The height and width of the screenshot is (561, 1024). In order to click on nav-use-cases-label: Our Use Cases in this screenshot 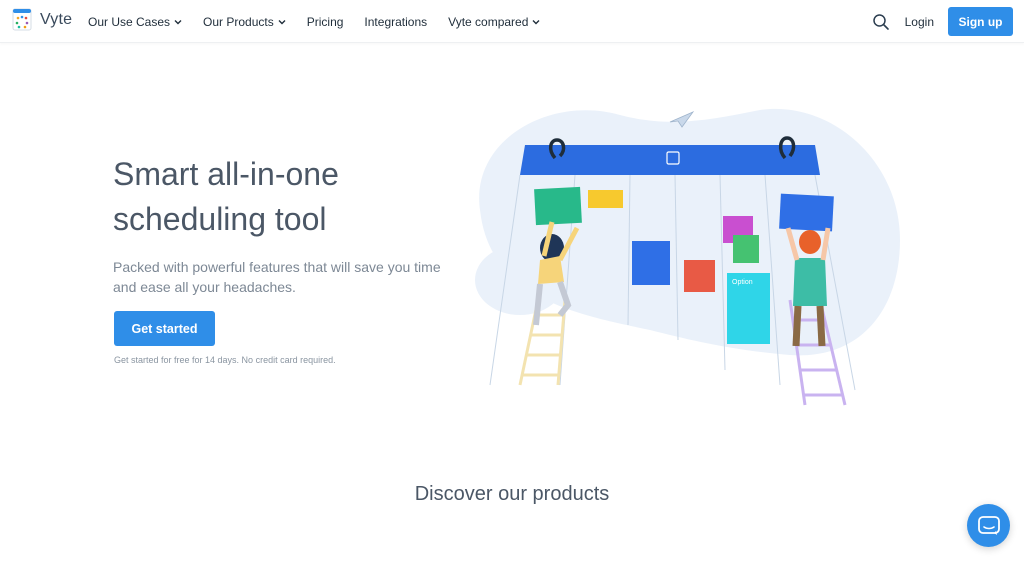, I will do `click(129, 21)`.